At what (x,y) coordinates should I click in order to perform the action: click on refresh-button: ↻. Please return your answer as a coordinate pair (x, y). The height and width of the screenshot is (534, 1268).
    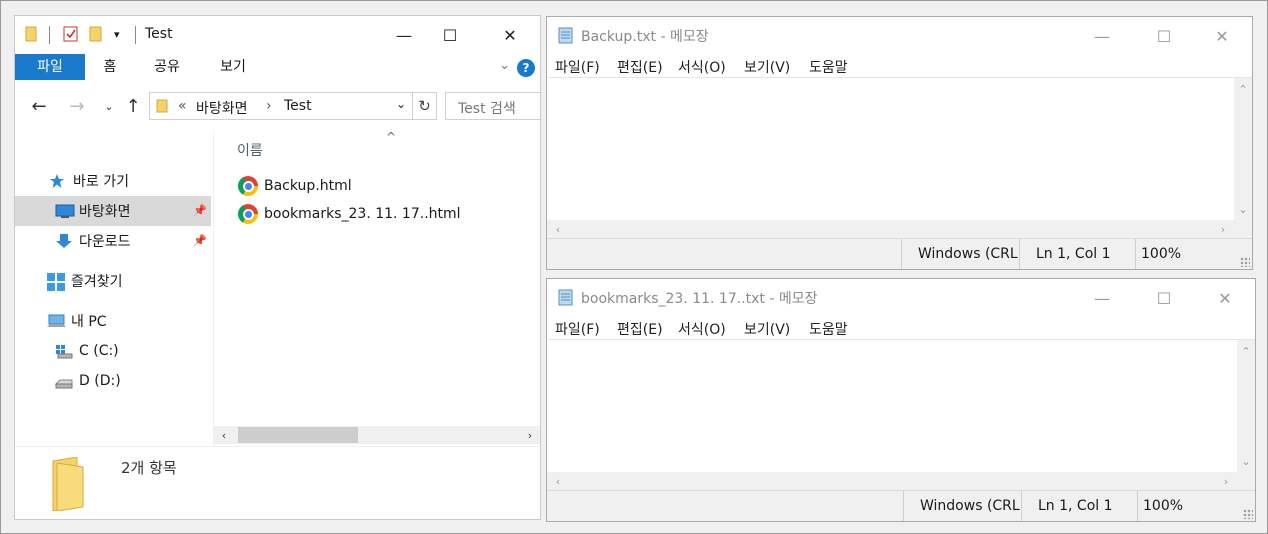
    Looking at the image, I should click on (425, 106).